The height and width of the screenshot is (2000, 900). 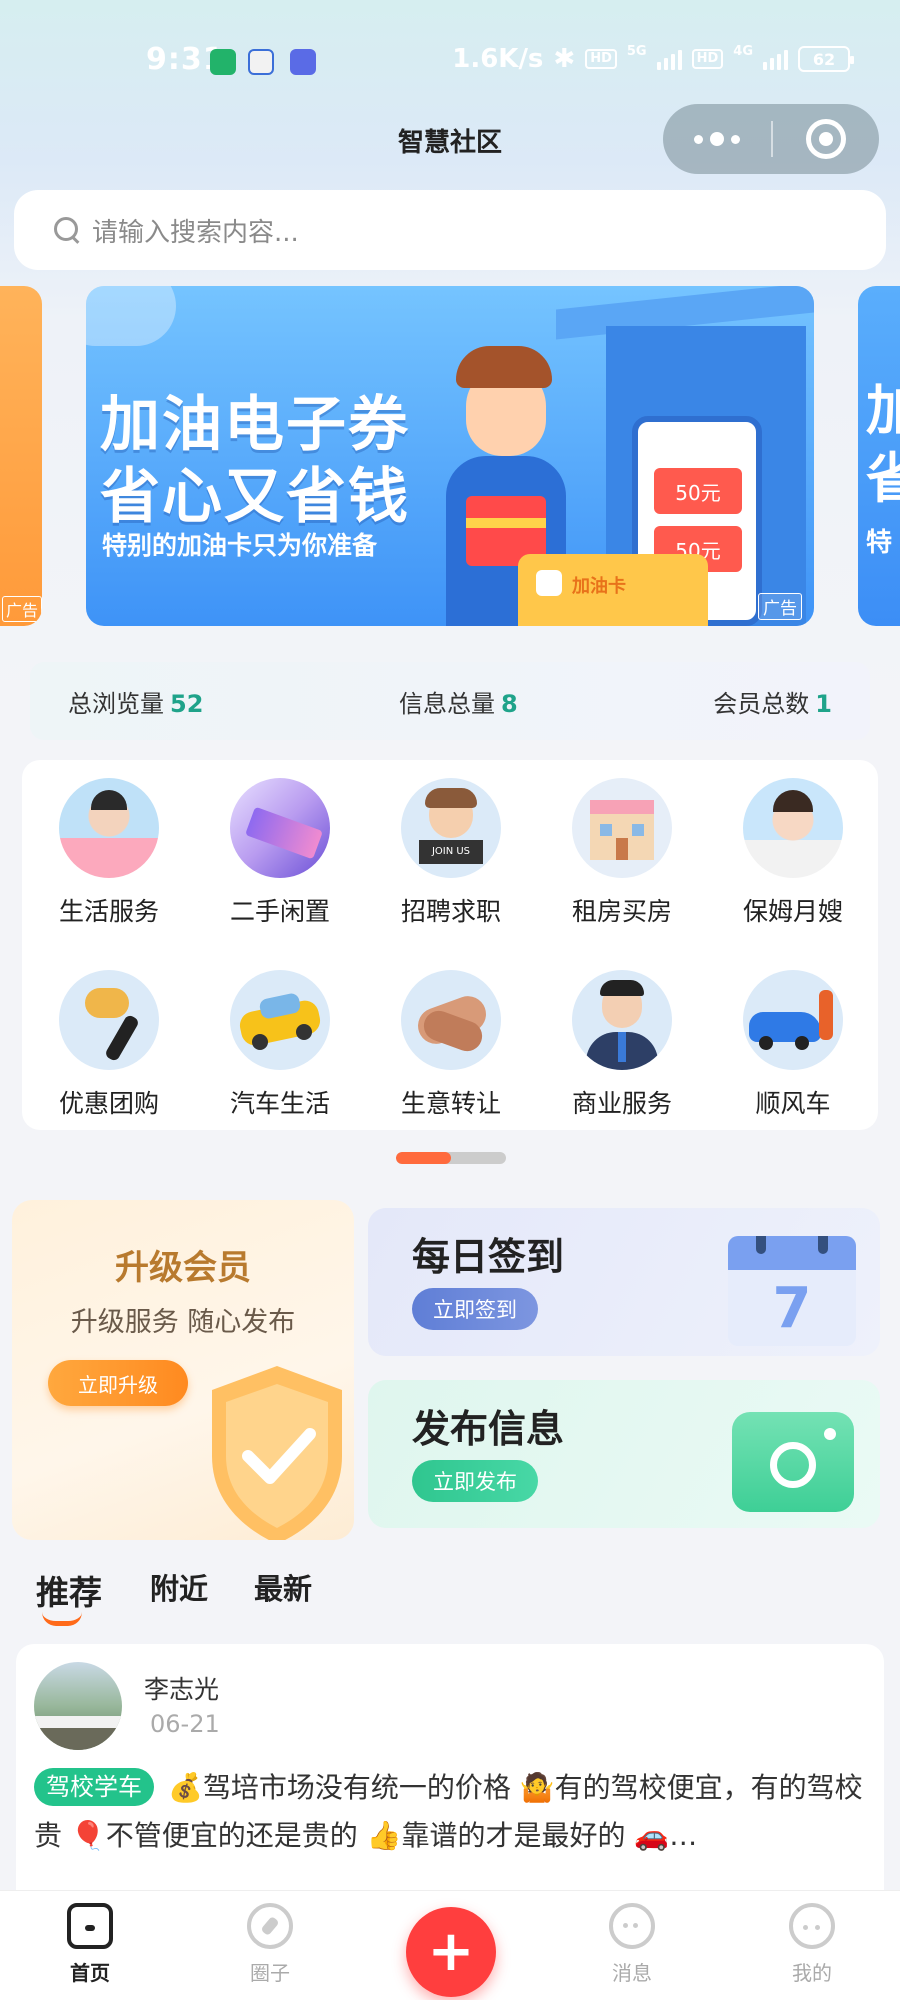 I want to click on chat-icon, so click(x=632, y=1926).